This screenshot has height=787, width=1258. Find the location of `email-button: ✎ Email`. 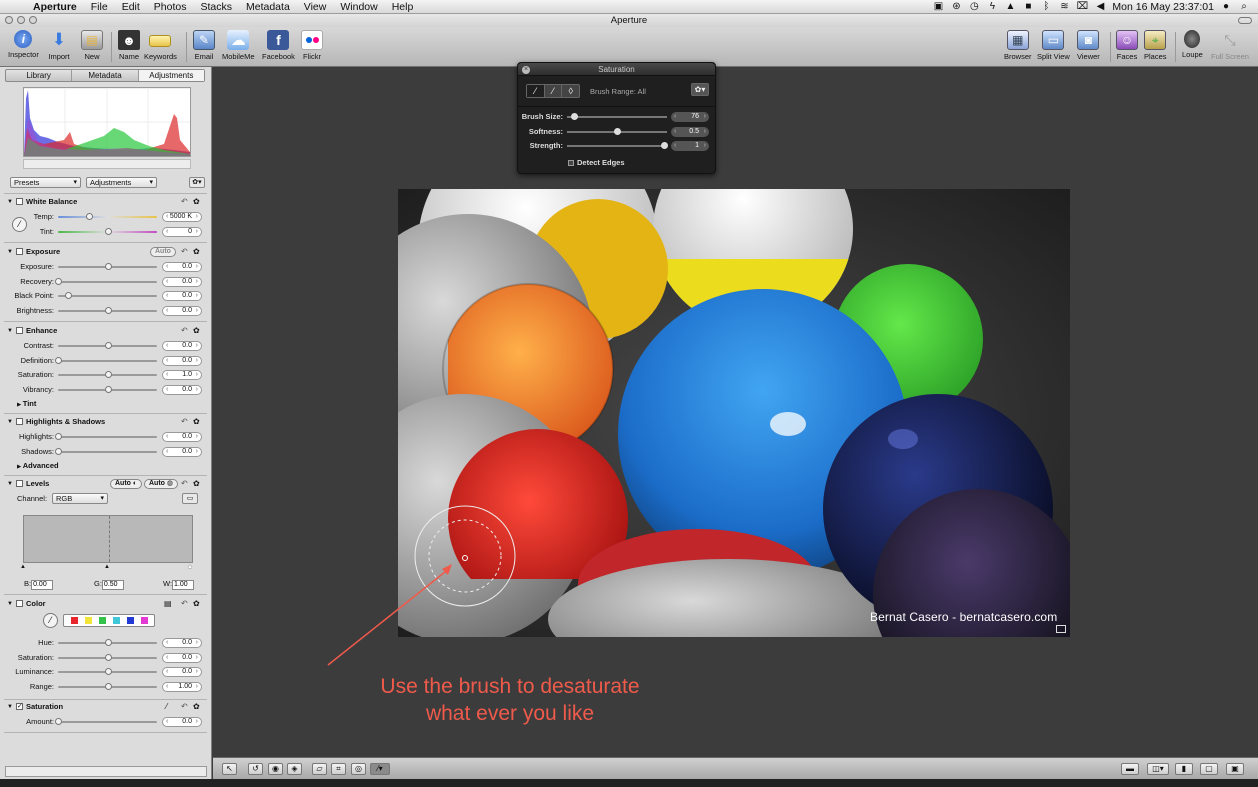

email-button: ✎ Email is located at coordinates (204, 45).